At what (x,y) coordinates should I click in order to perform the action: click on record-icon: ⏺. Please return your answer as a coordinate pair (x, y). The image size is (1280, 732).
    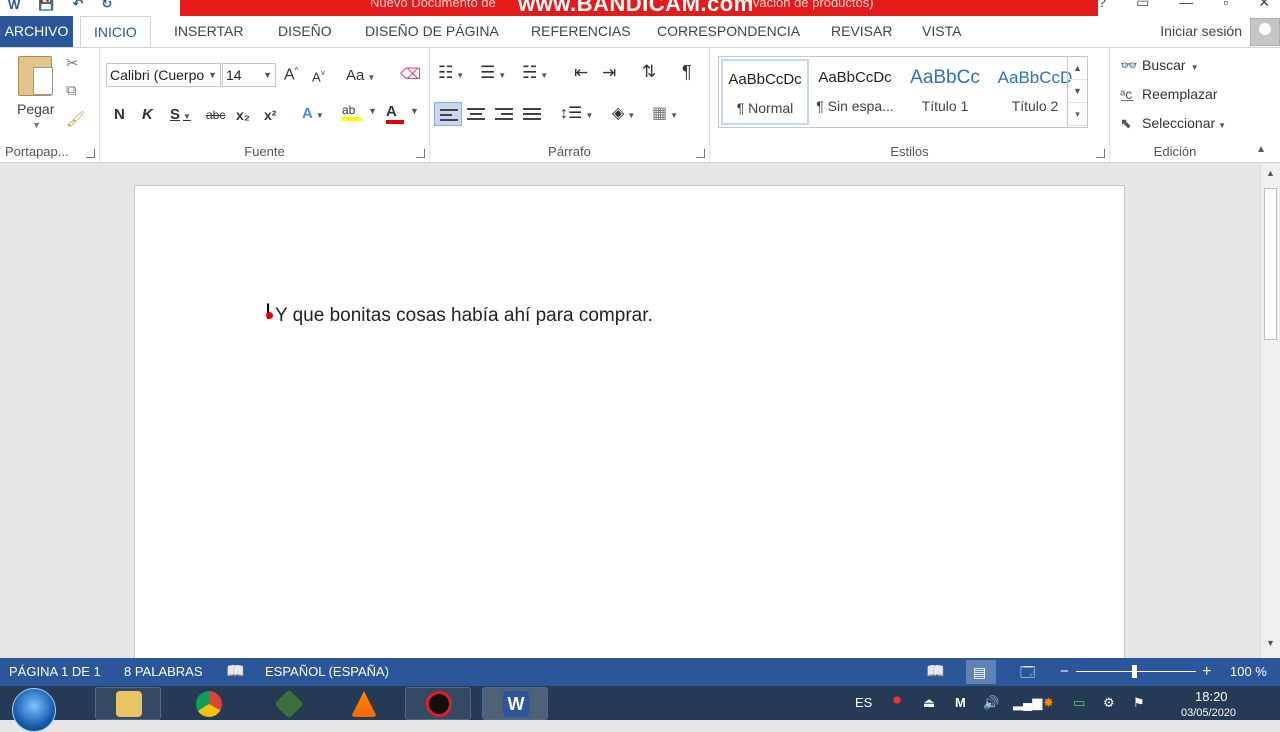
    Looking at the image, I should click on (897, 701).